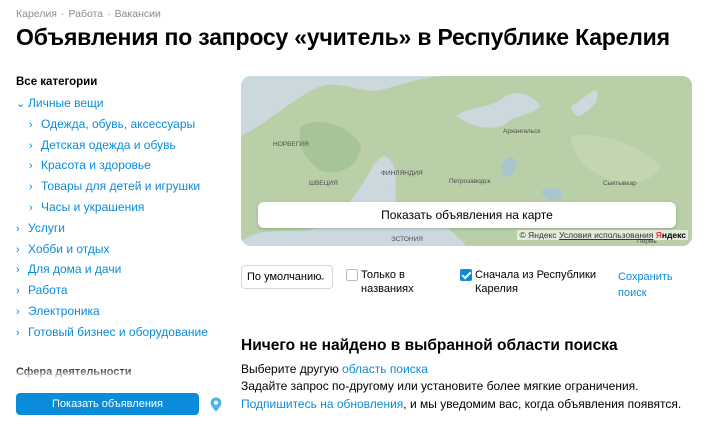  I want to click on map-label-arkhangelsk: Архангельск, so click(522, 131).